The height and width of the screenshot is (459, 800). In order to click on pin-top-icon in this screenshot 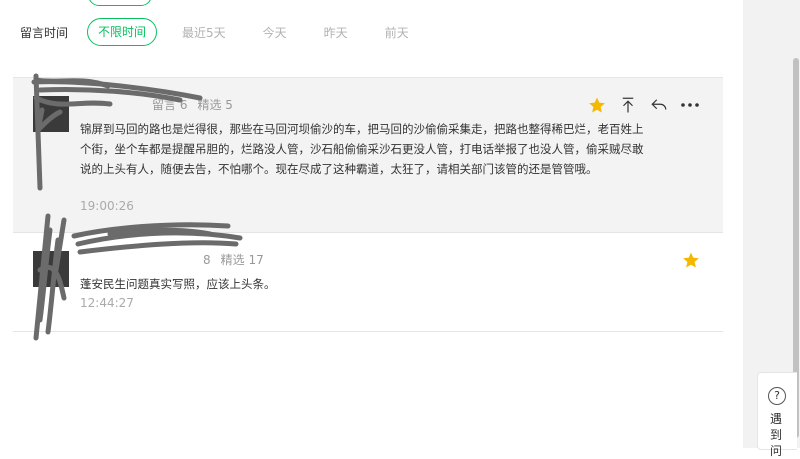, I will do `click(628, 105)`.